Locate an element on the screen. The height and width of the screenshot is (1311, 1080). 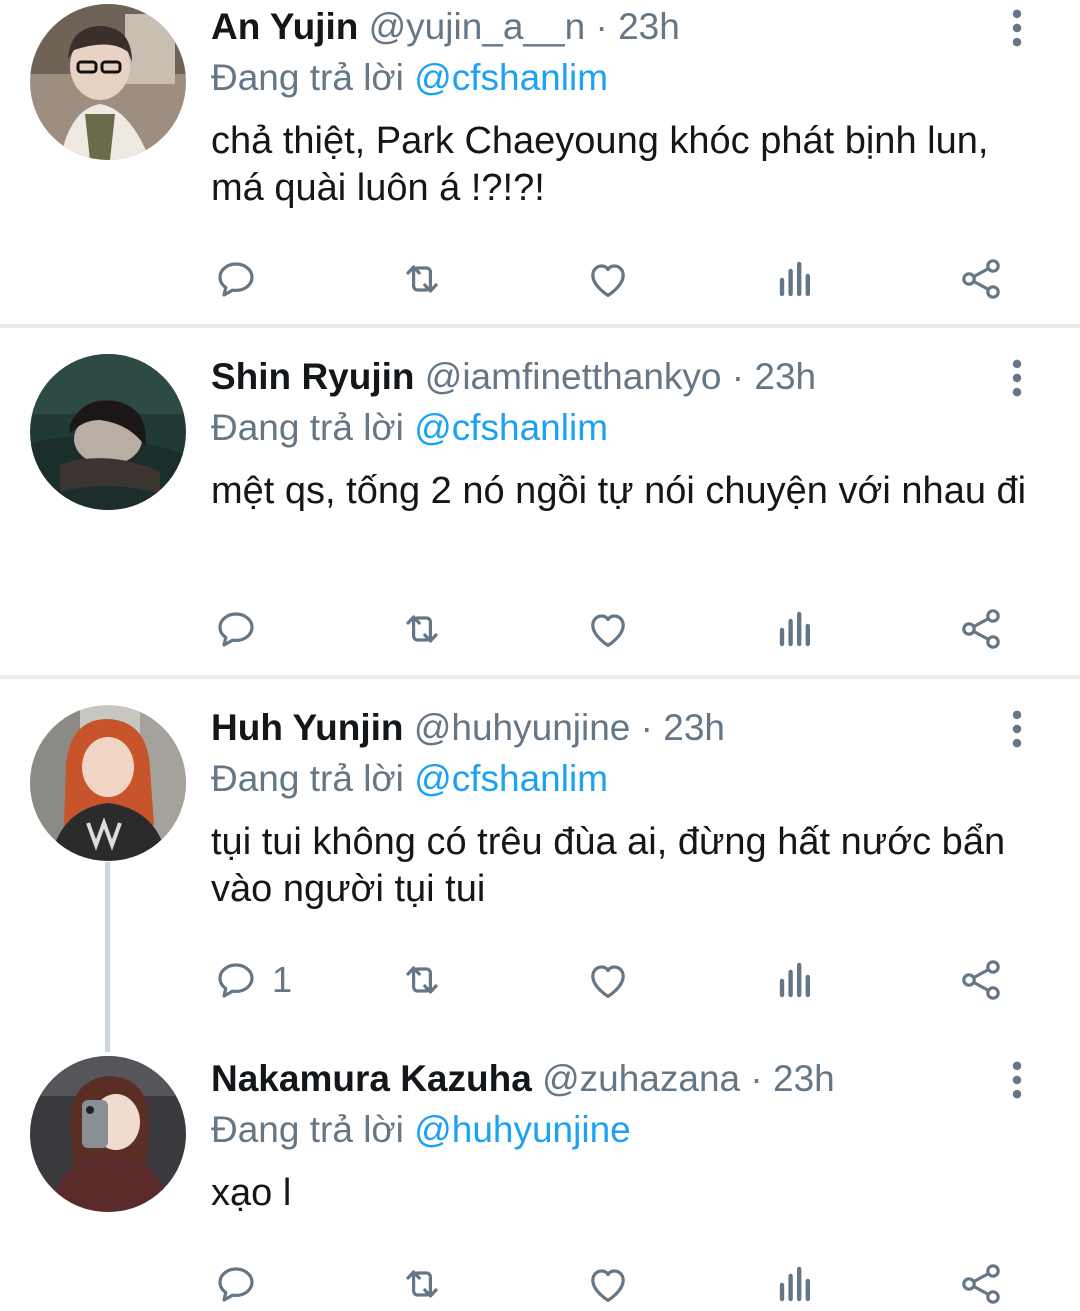
display-name: Nakamura Kazuha is located at coordinates (371, 1078).